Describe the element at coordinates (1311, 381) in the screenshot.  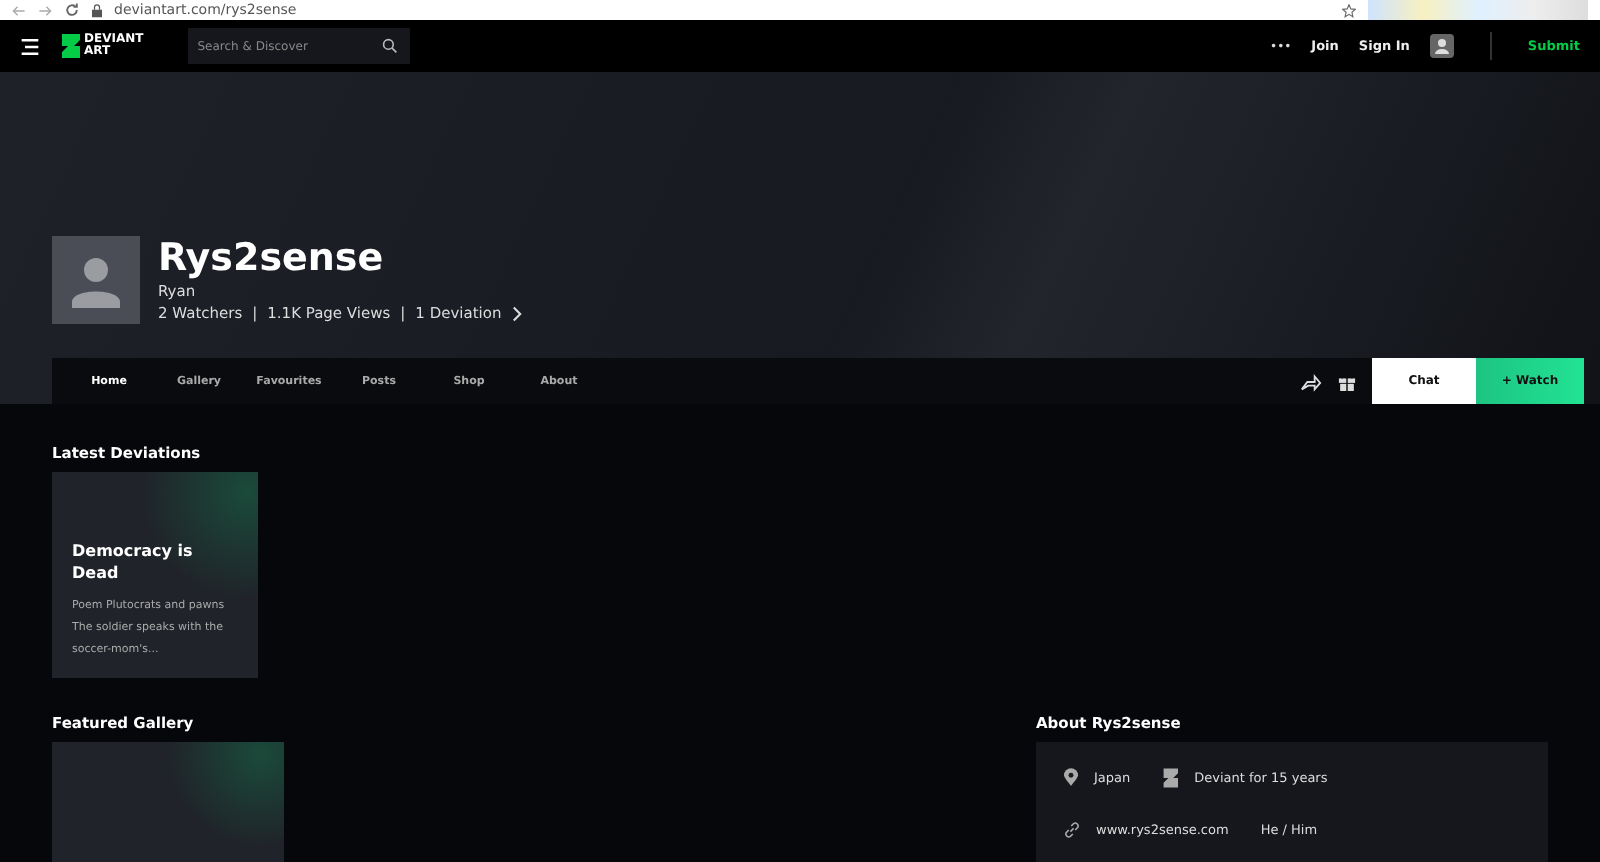
I see `share-icon` at that location.